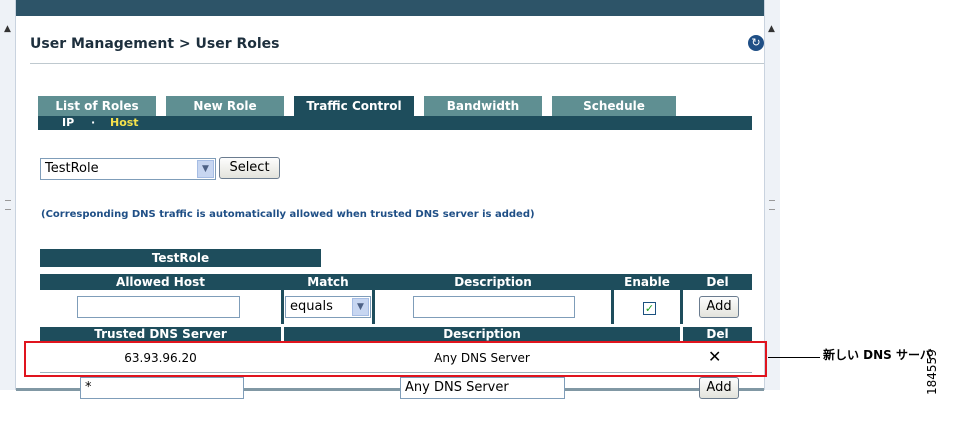 This screenshot has width=968, height=425. I want to click on subtab-bar, so click(395, 123).